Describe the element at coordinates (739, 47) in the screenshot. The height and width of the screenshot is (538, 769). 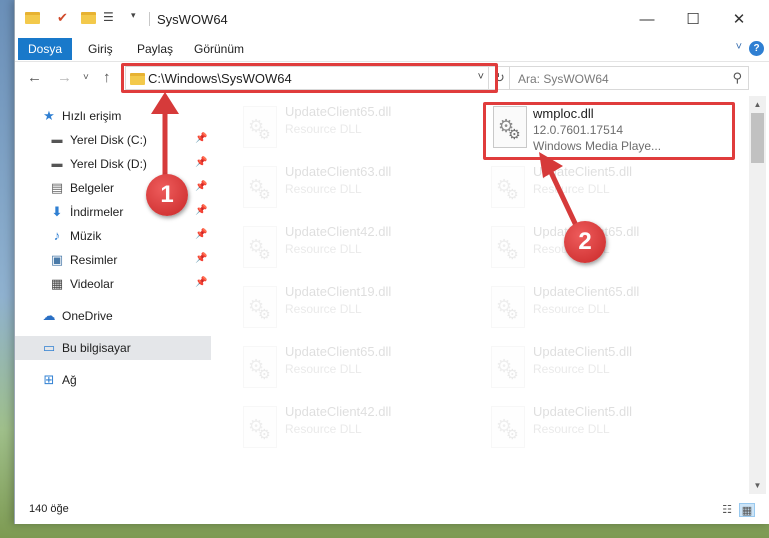
I see `ribbon-expand-icon: ˅` at that location.